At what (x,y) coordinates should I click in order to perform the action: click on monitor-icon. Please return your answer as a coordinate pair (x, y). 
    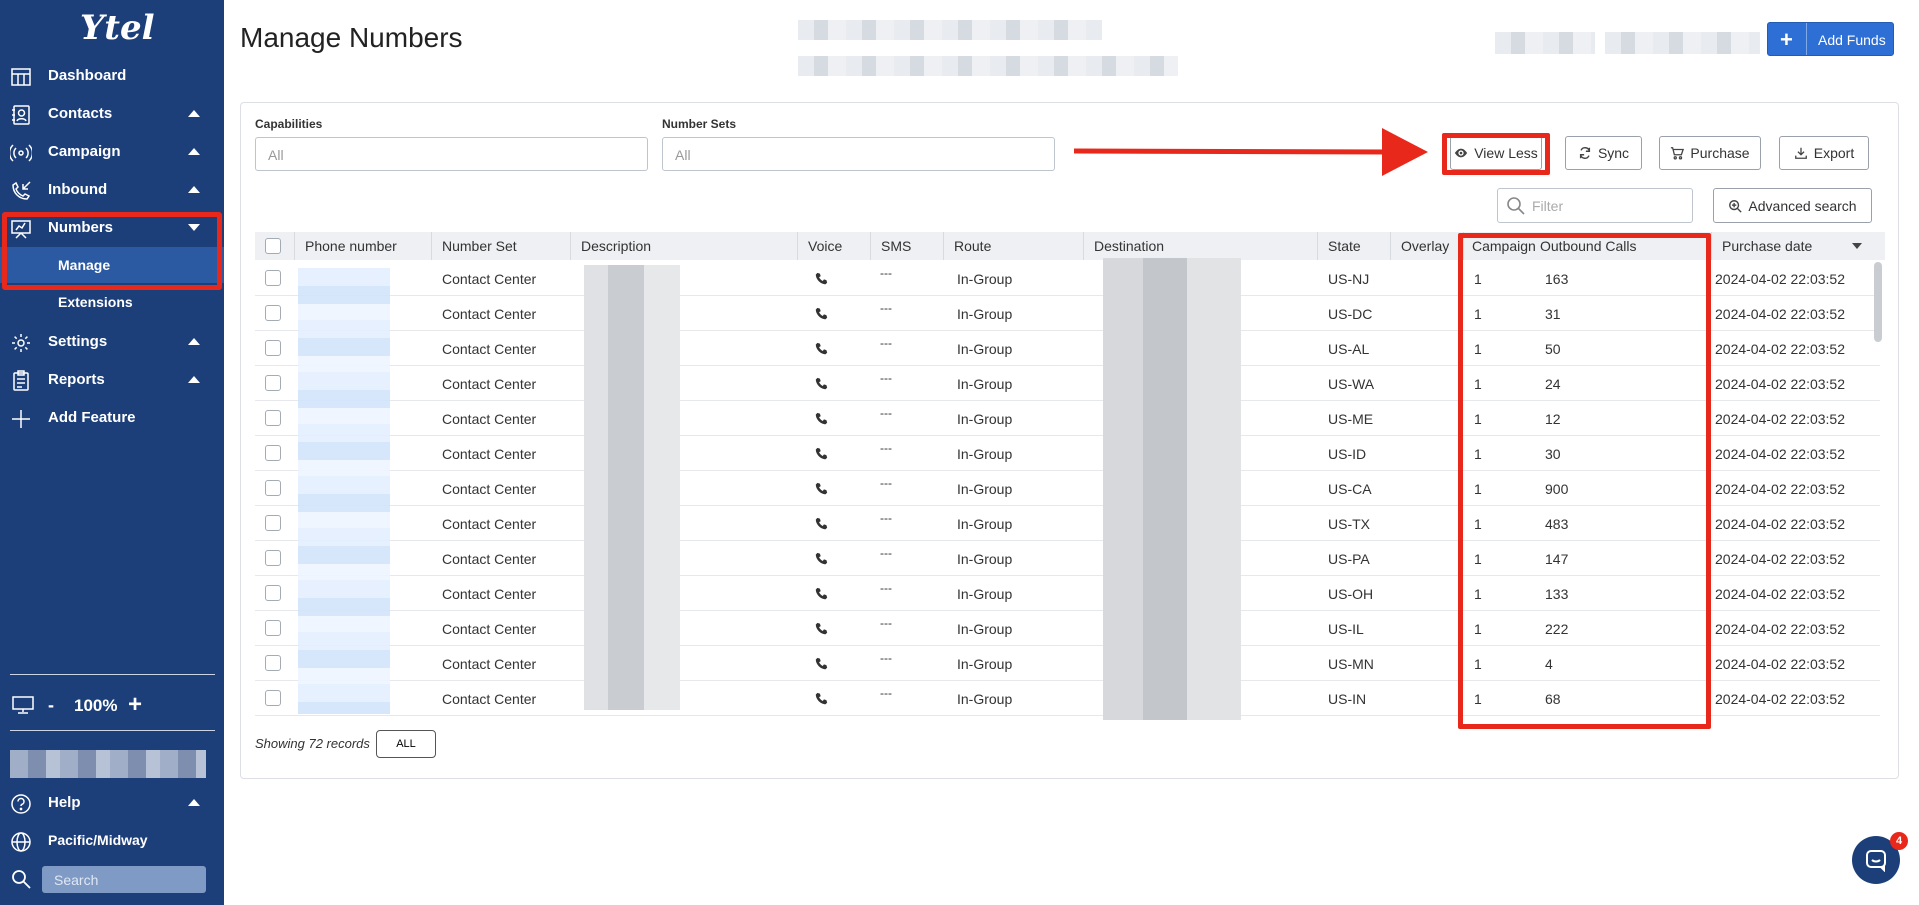
    Looking at the image, I should click on (23, 705).